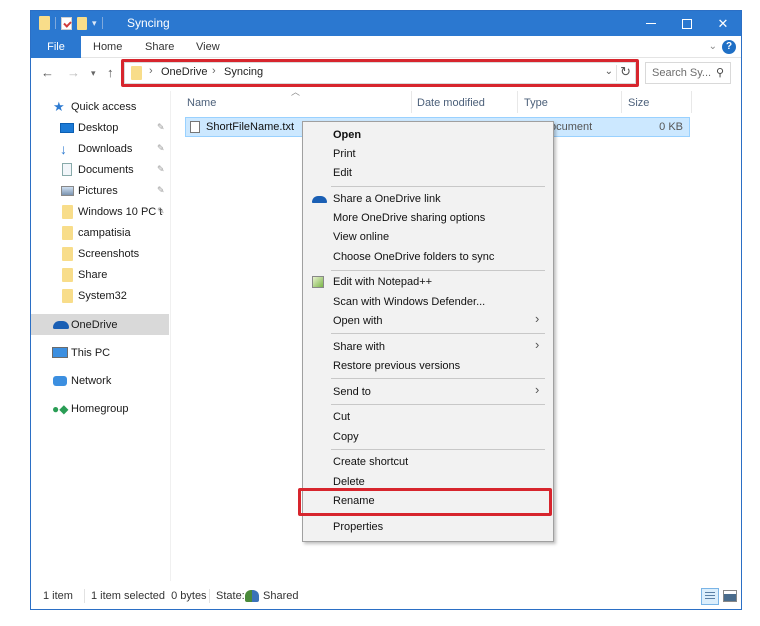 The height and width of the screenshot is (626, 760). I want to click on sidebar-item-campatisia: campatisia, so click(100, 232).